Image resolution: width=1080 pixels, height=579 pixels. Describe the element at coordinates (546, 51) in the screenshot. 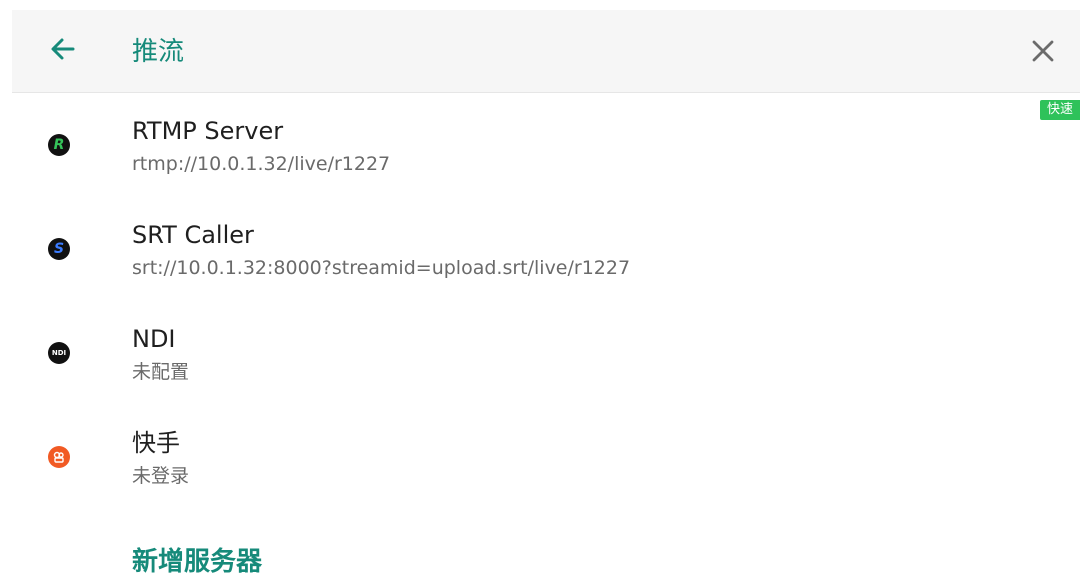

I see `top-app-bar: 推流` at that location.